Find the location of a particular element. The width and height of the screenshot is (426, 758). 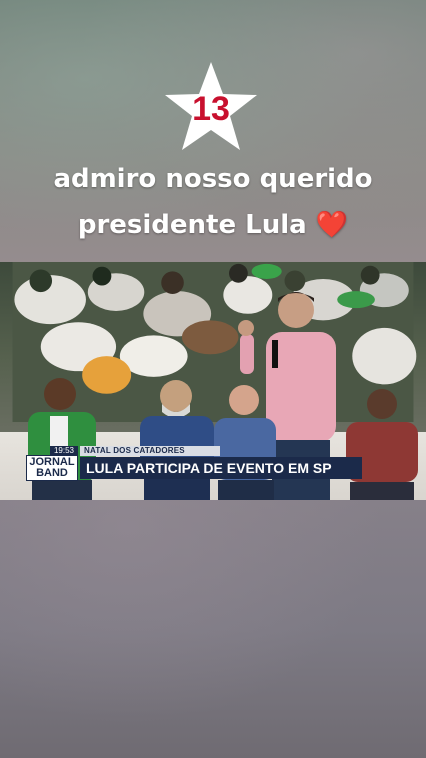

heart-icon: ❤️ is located at coordinates (332, 225).